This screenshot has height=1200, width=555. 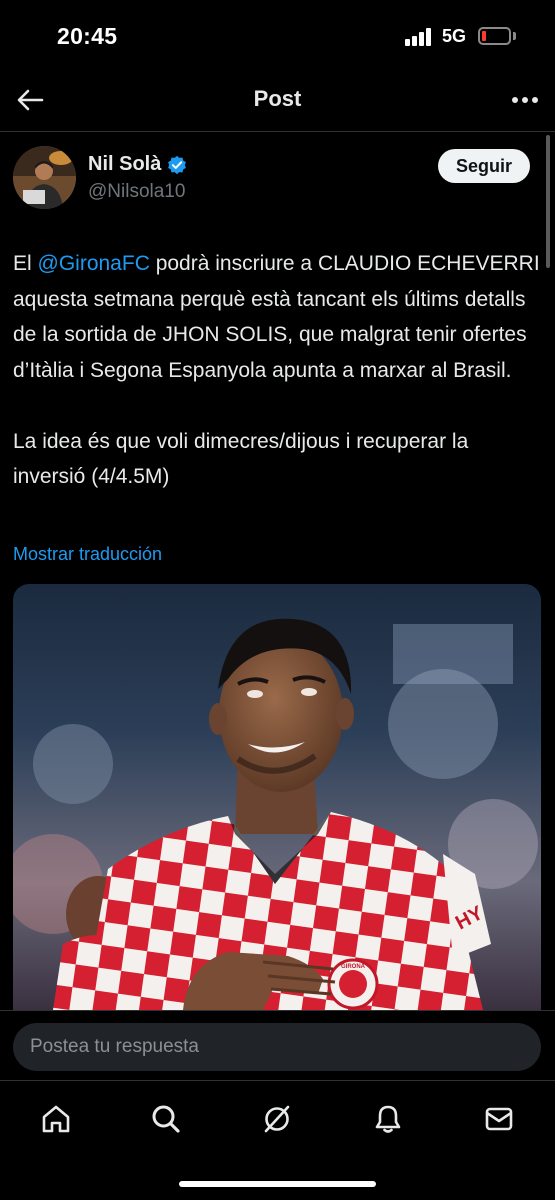 What do you see at coordinates (277, 1184) in the screenshot?
I see `home-indicator` at bounding box center [277, 1184].